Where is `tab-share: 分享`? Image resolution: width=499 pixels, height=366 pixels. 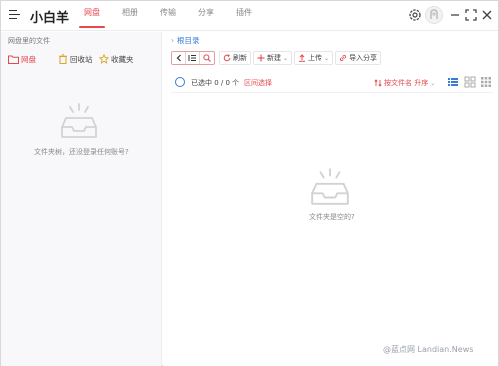
tab-share: 分享 is located at coordinates (206, 16).